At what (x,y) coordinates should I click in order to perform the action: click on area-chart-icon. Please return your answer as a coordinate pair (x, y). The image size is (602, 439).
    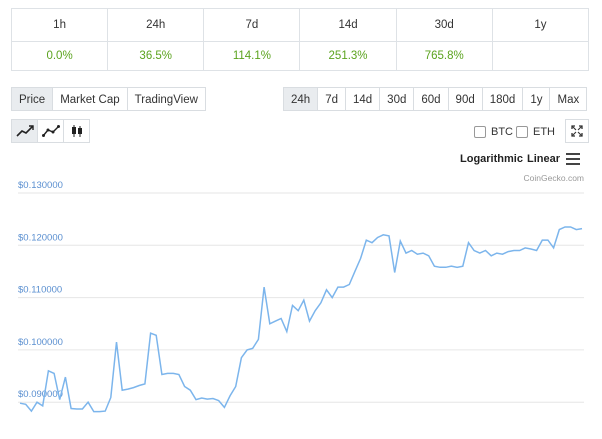
    Looking at the image, I should click on (50, 131).